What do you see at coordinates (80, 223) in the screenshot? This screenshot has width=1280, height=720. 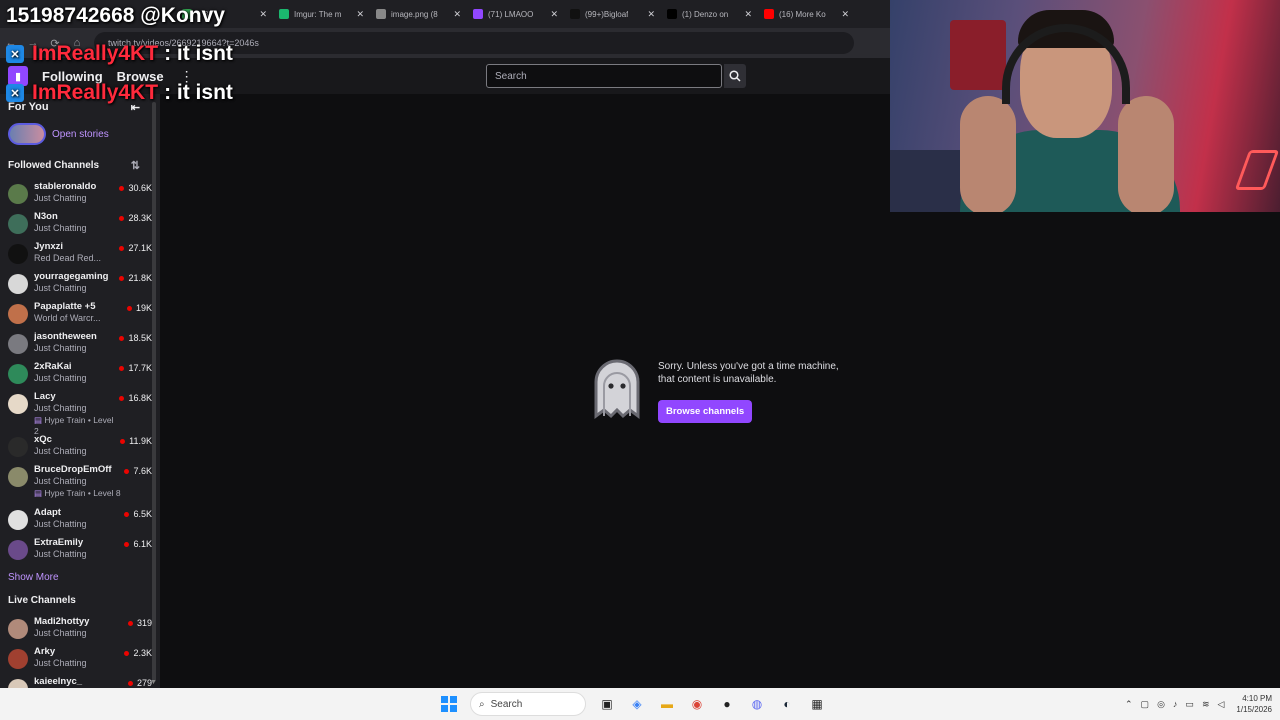 I see `channel-row: N3on Just Chatting 28.3K` at bounding box center [80, 223].